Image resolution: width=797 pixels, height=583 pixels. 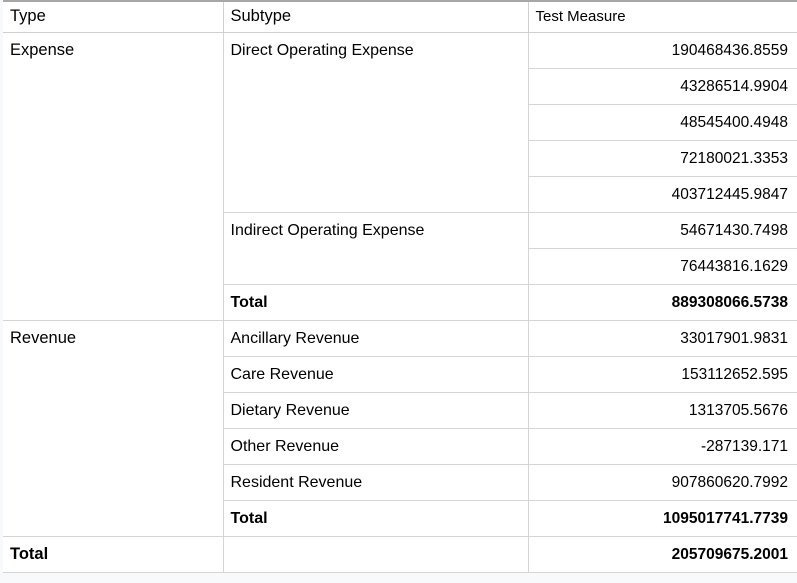 I want to click on cell-subtype: Dietary Revenue, so click(x=376, y=410).